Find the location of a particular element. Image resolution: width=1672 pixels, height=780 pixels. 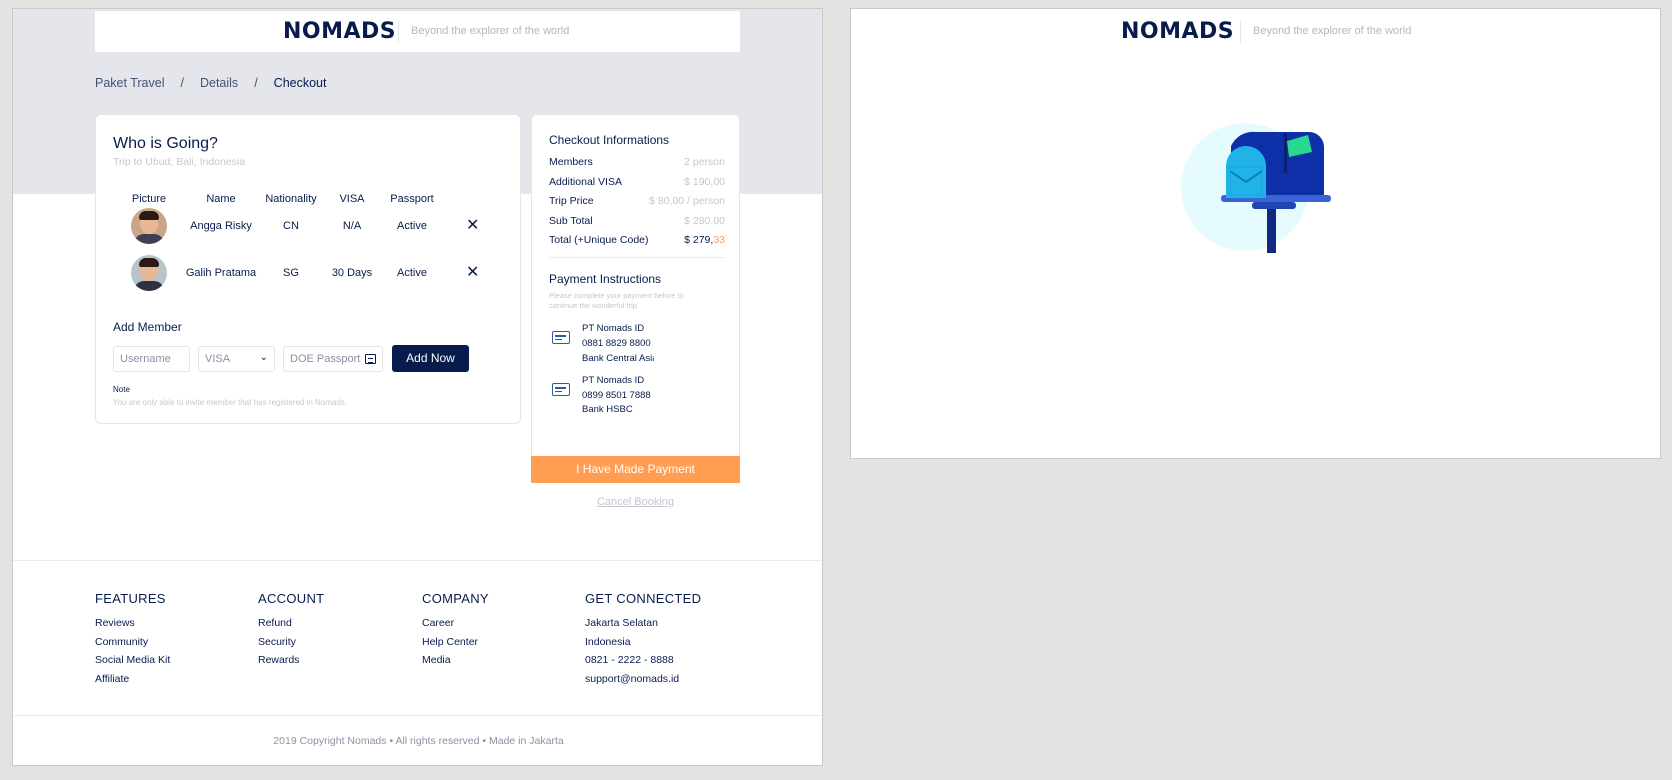

navbar: NOMADS Beyond the explorer of the world is located at coordinates (417, 31).